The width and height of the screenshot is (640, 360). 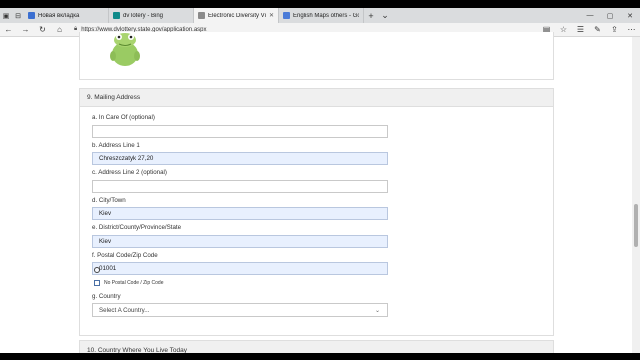 What do you see at coordinates (240, 268) in the screenshot?
I see `postal-code-field: 01001` at bounding box center [240, 268].